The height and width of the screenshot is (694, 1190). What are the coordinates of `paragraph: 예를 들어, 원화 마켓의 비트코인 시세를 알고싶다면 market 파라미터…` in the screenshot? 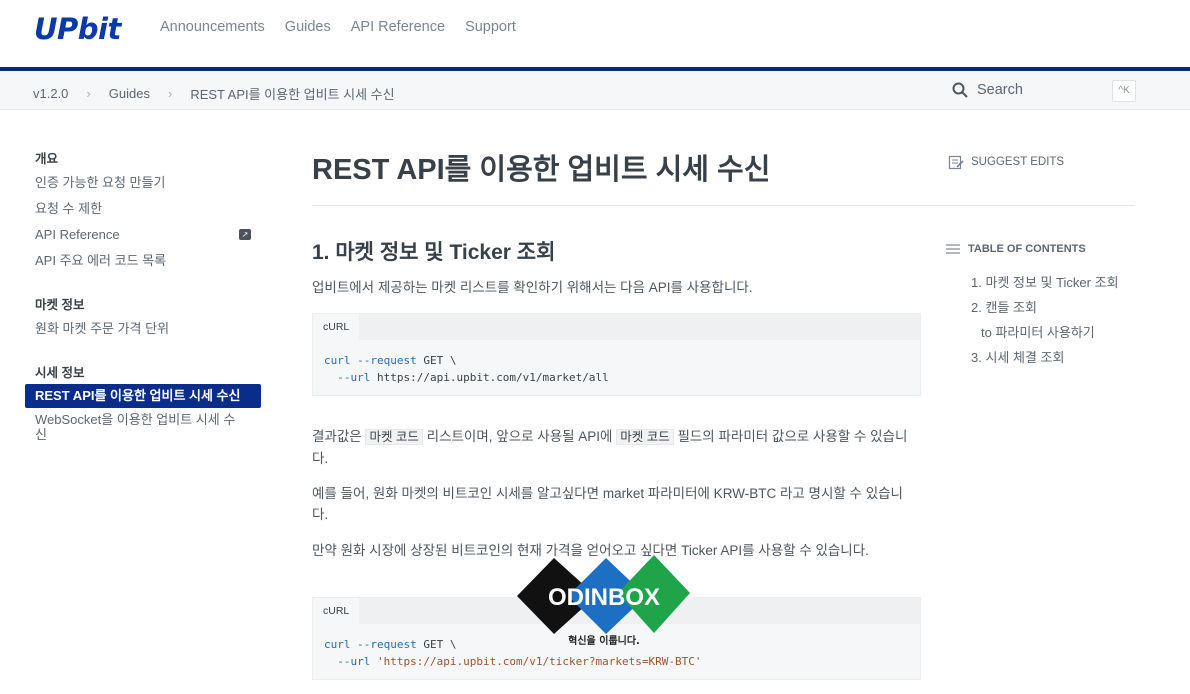 It's located at (607, 504).